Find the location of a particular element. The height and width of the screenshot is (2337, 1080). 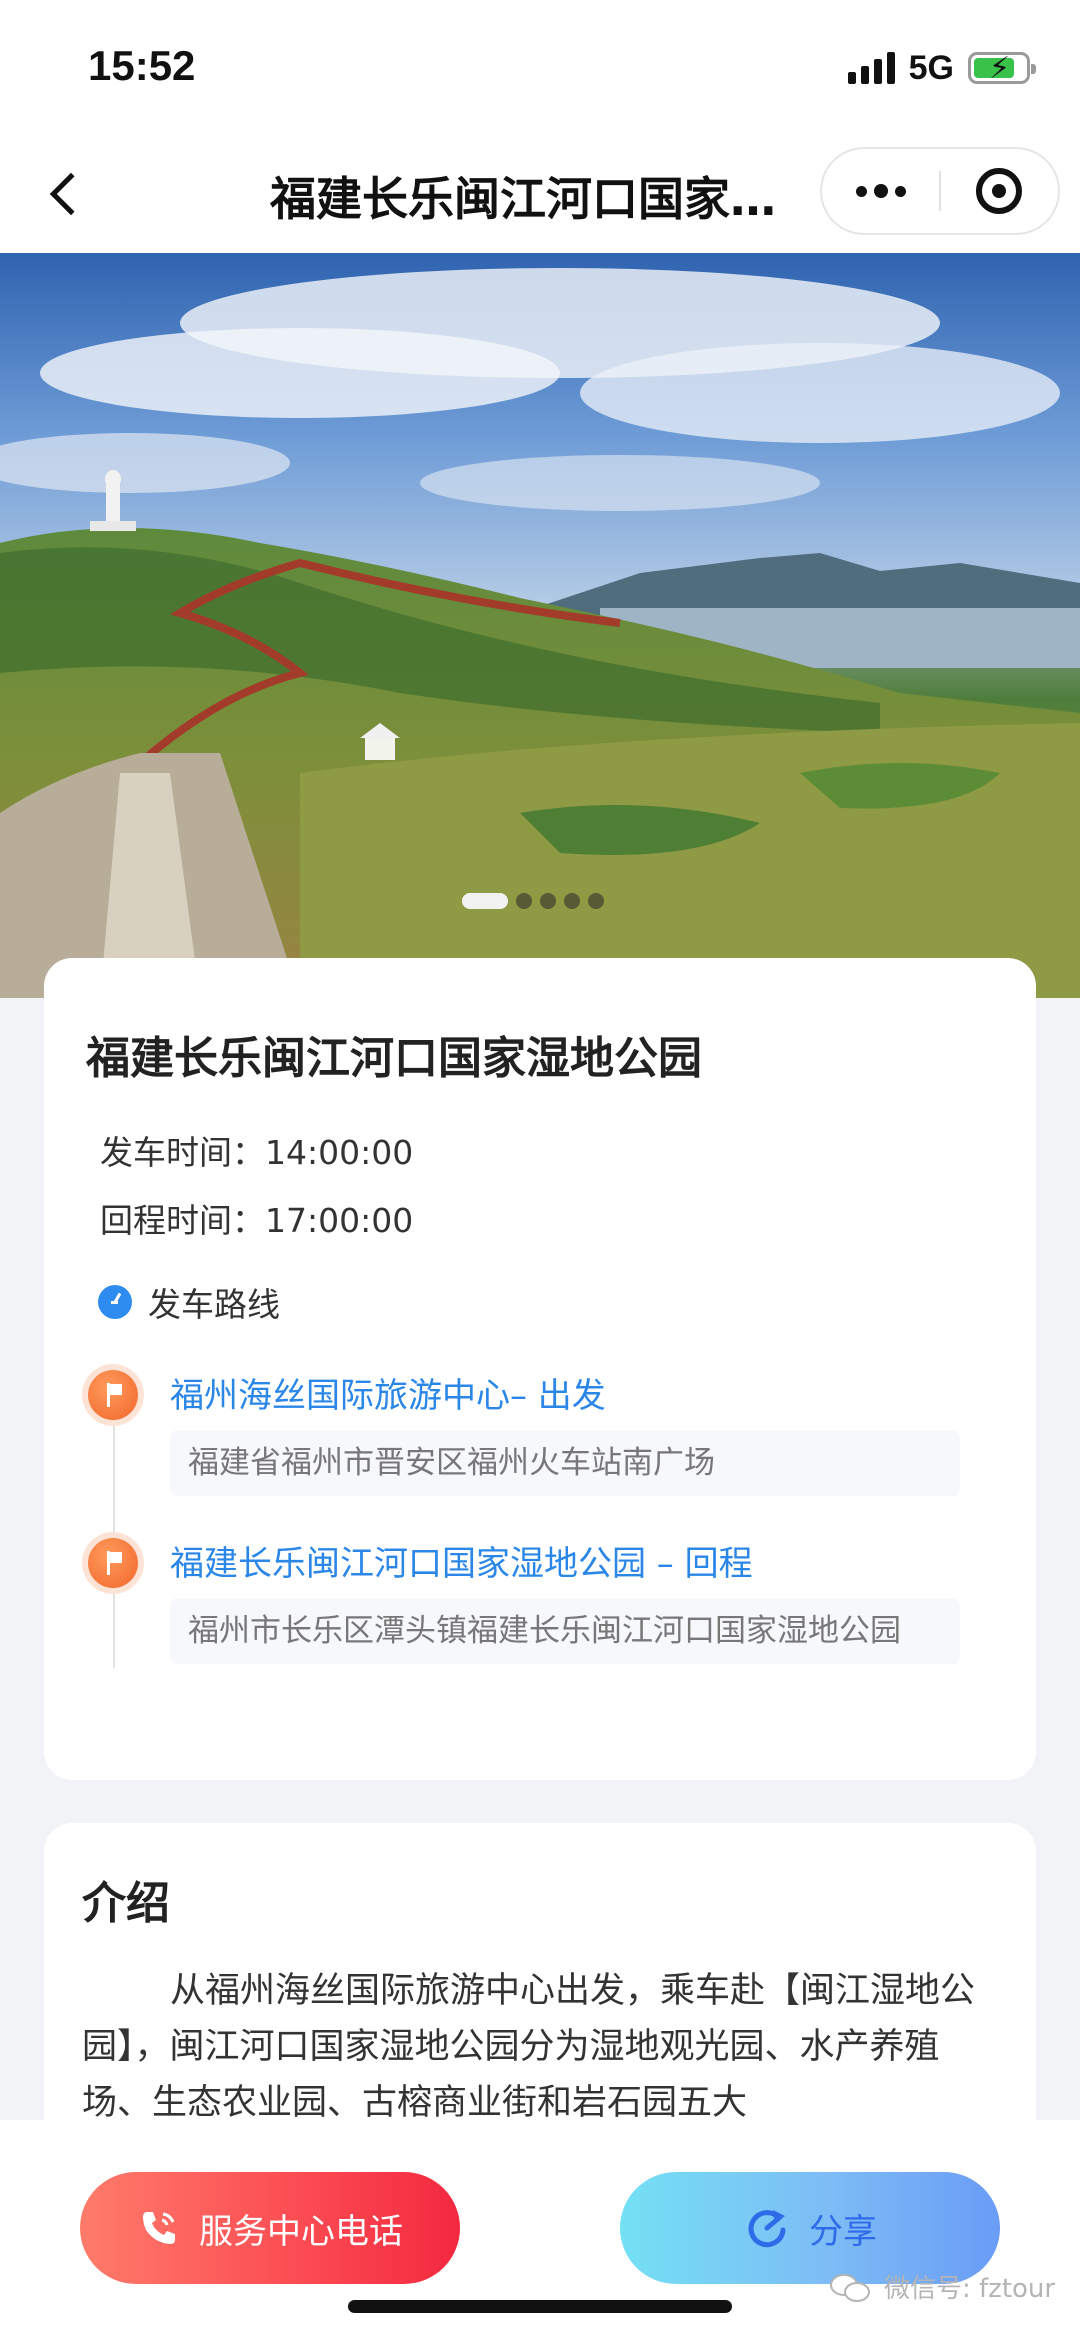

charging-bolt-icon: ⚡ is located at coordinates (1000, 68).